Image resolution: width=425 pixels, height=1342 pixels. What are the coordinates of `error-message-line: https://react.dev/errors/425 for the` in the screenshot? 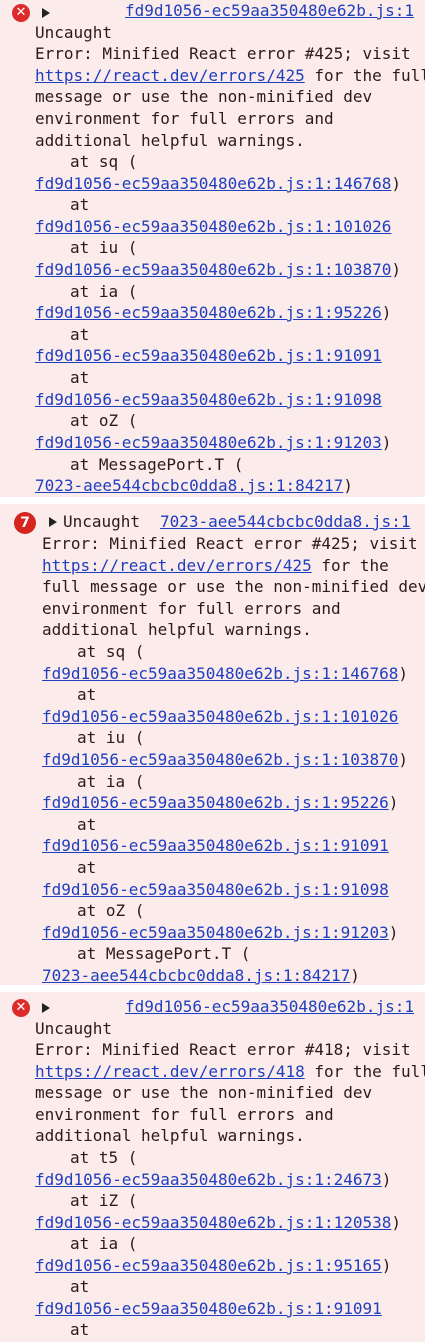 It's located at (215, 566).